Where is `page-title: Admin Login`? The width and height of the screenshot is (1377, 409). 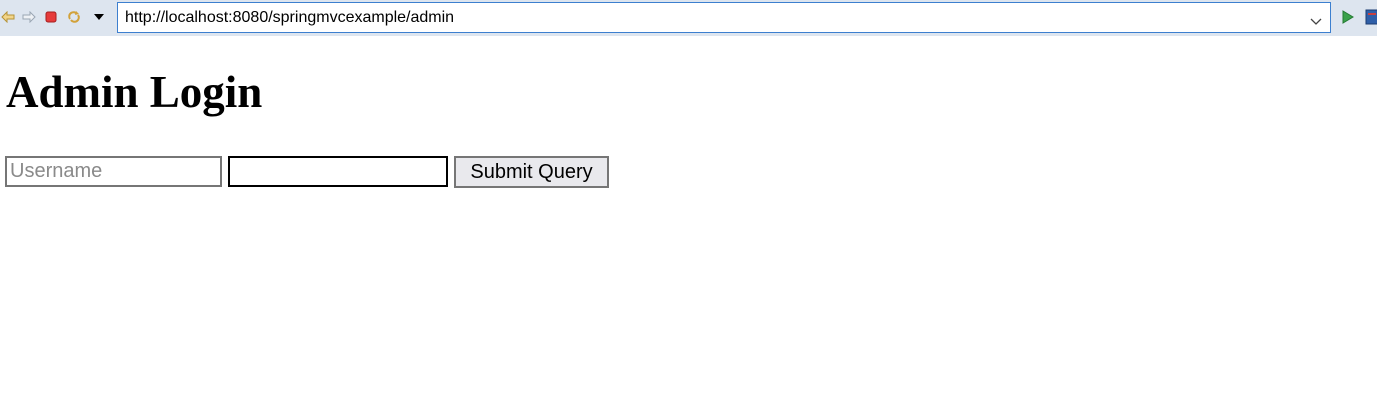
page-title: Admin Login is located at coordinates (134, 92).